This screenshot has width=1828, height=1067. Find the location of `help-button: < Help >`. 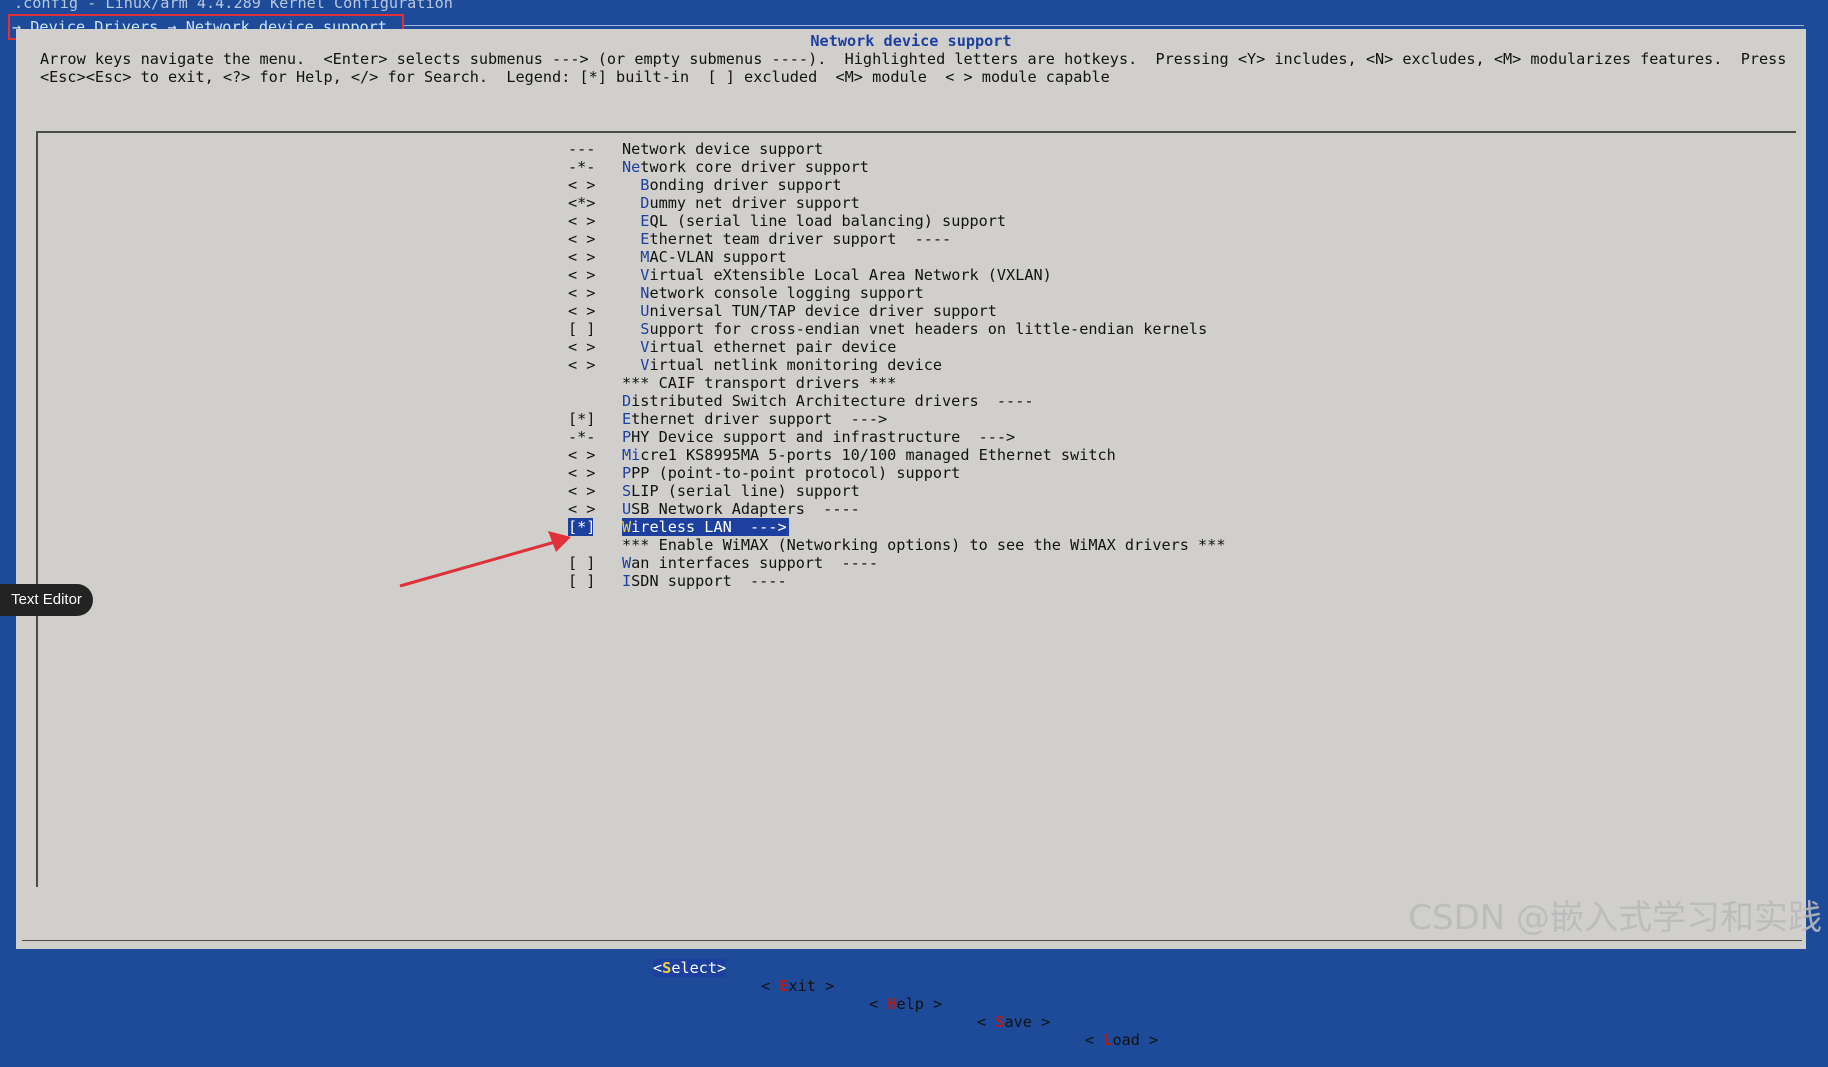

help-button: < Help > is located at coordinates (905, 1004).